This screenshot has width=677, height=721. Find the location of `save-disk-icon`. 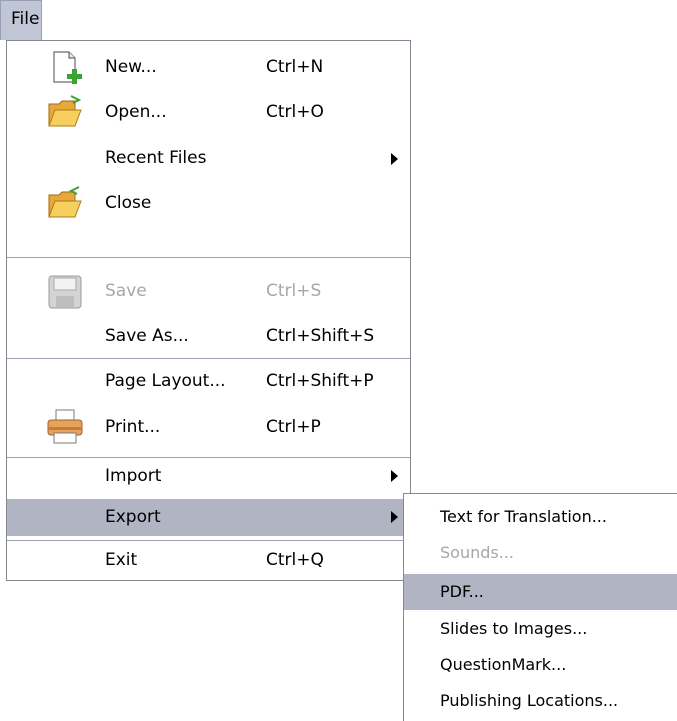

save-disk-icon is located at coordinates (65, 292).